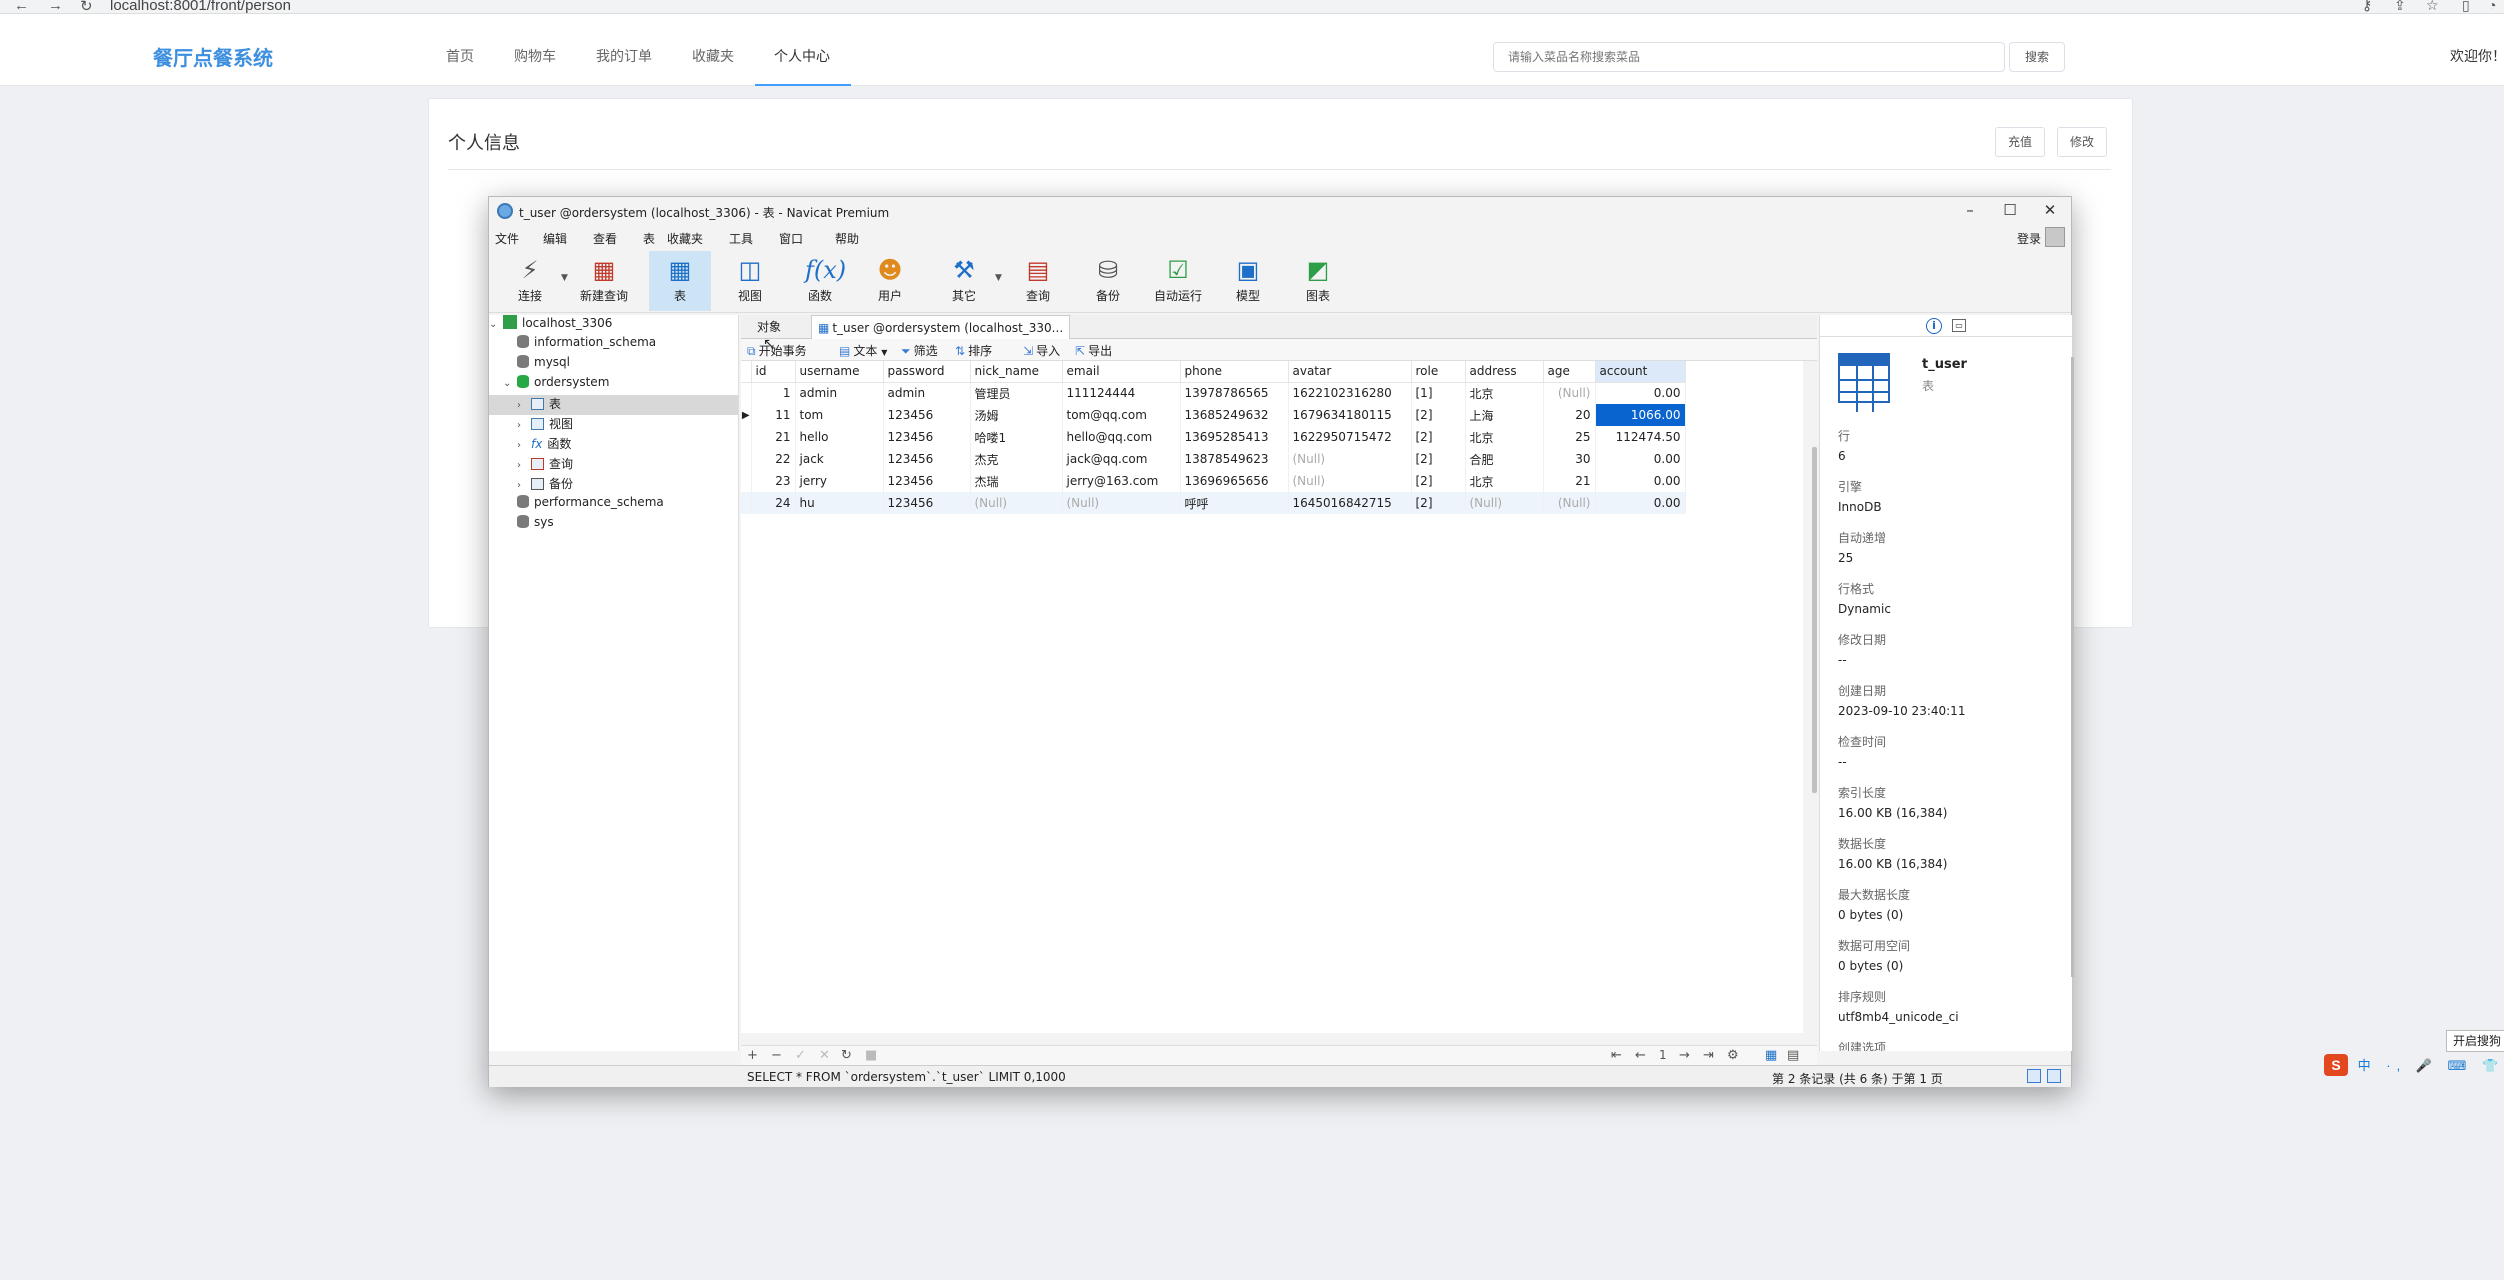 The width and height of the screenshot is (2504, 1280). What do you see at coordinates (1640, 1055) in the screenshot?
I see `prev-page-icon: ←` at bounding box center [1640, 1055].